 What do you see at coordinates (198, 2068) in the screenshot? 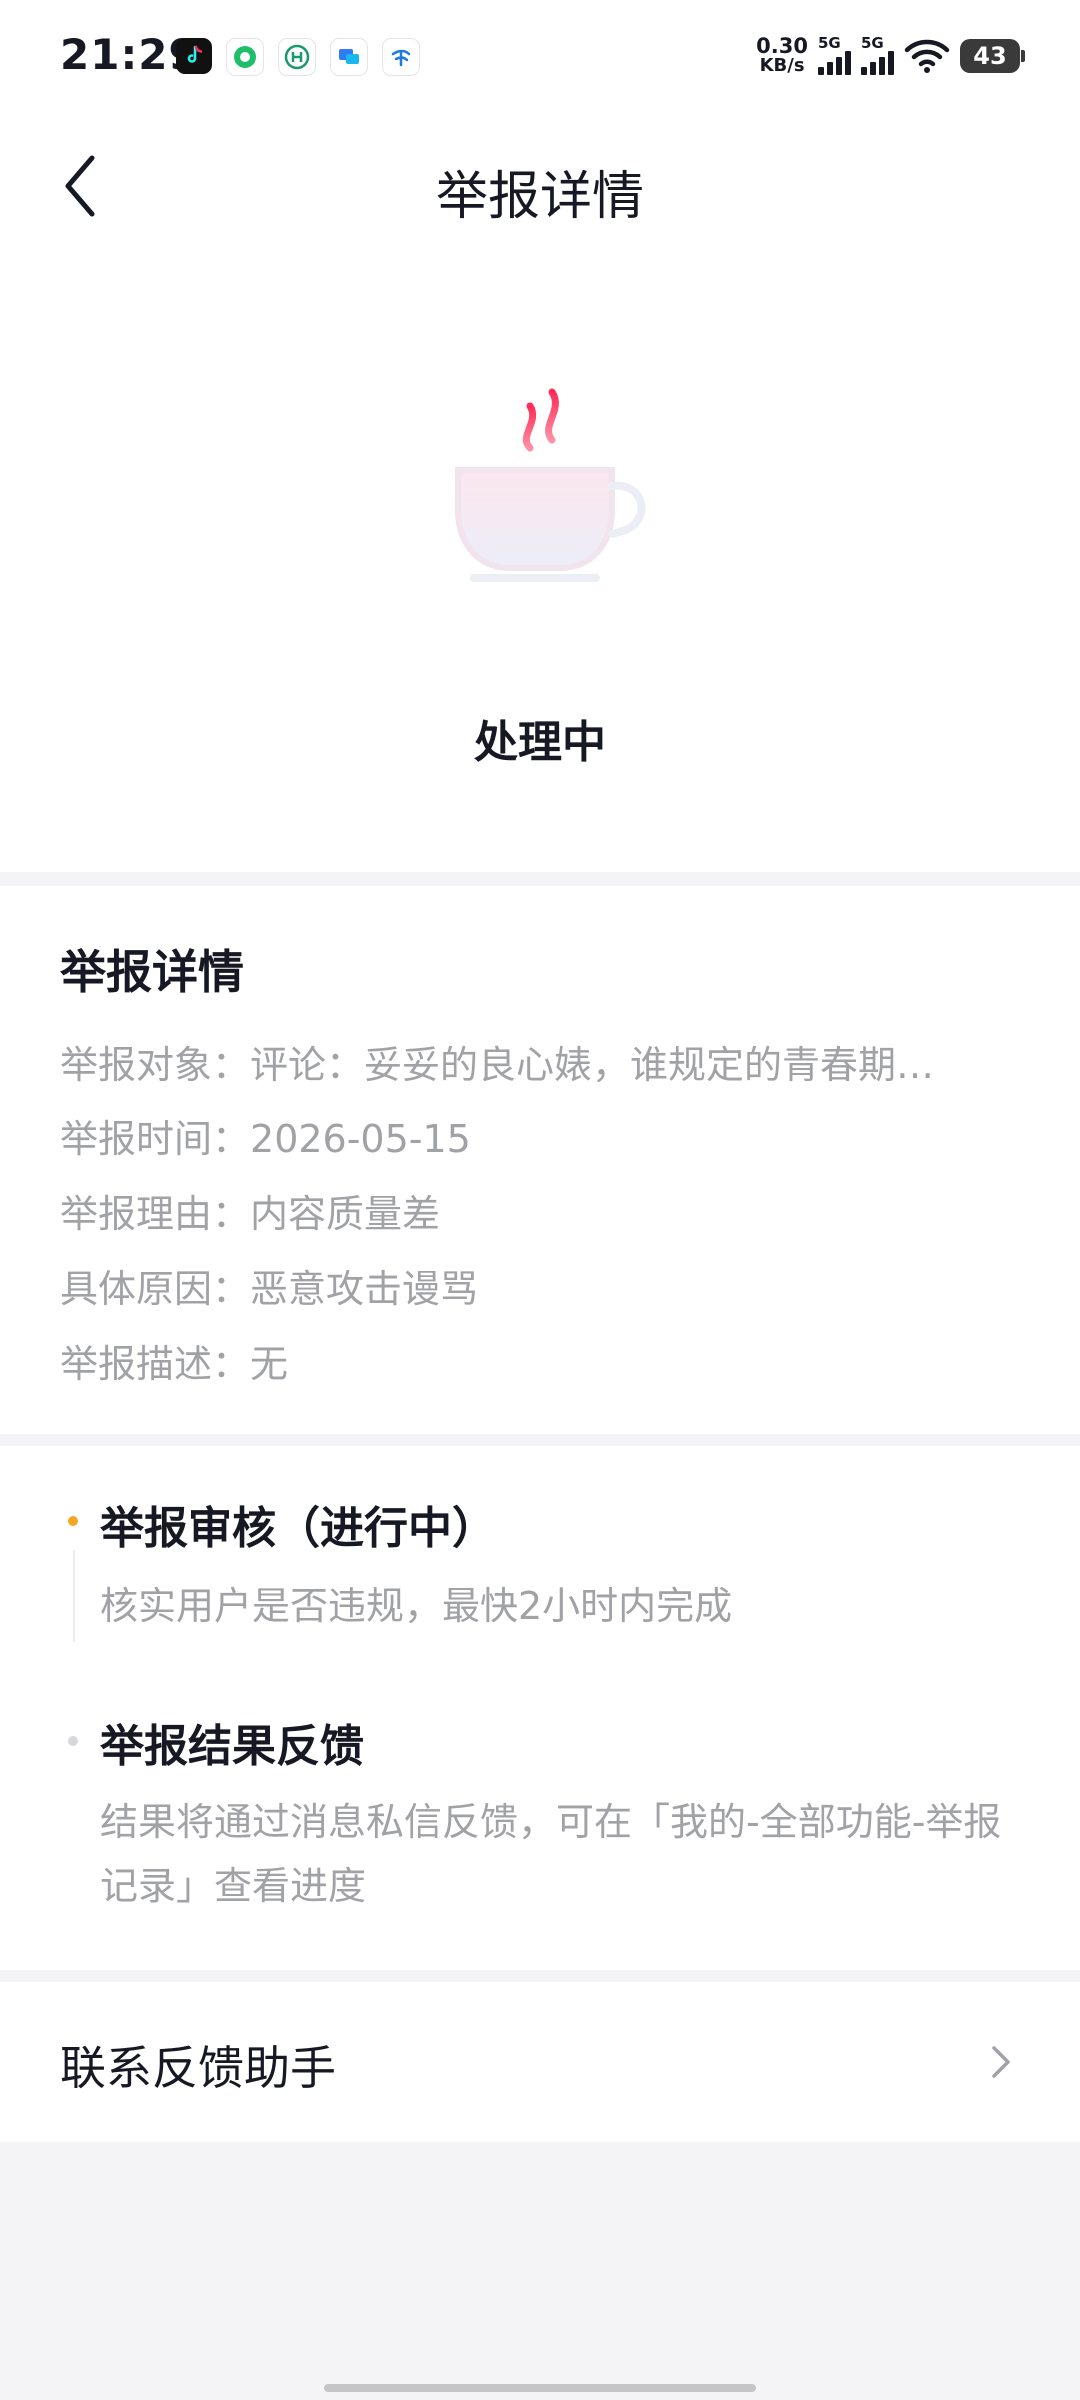
I see `contact-label: 联系反馈助手` at bounding box center [198, 2068].